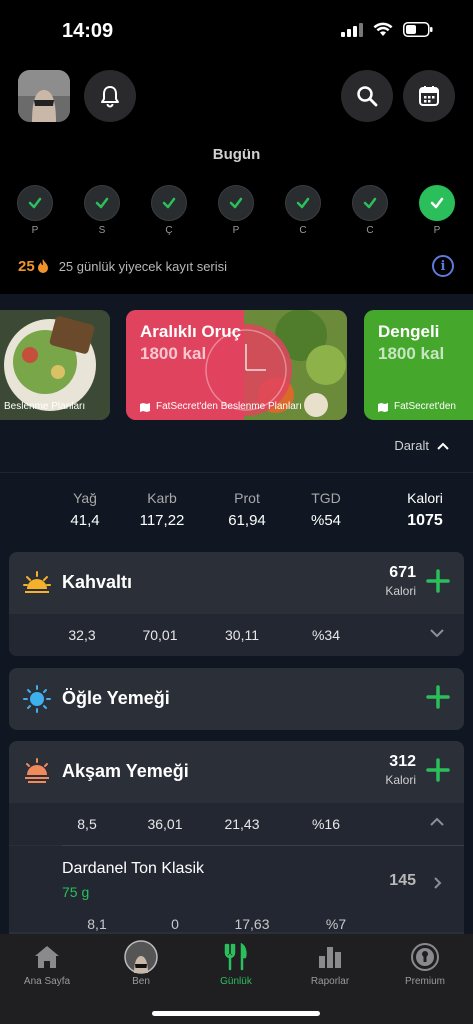  I want to click on day-label: C, so click(303, 230).